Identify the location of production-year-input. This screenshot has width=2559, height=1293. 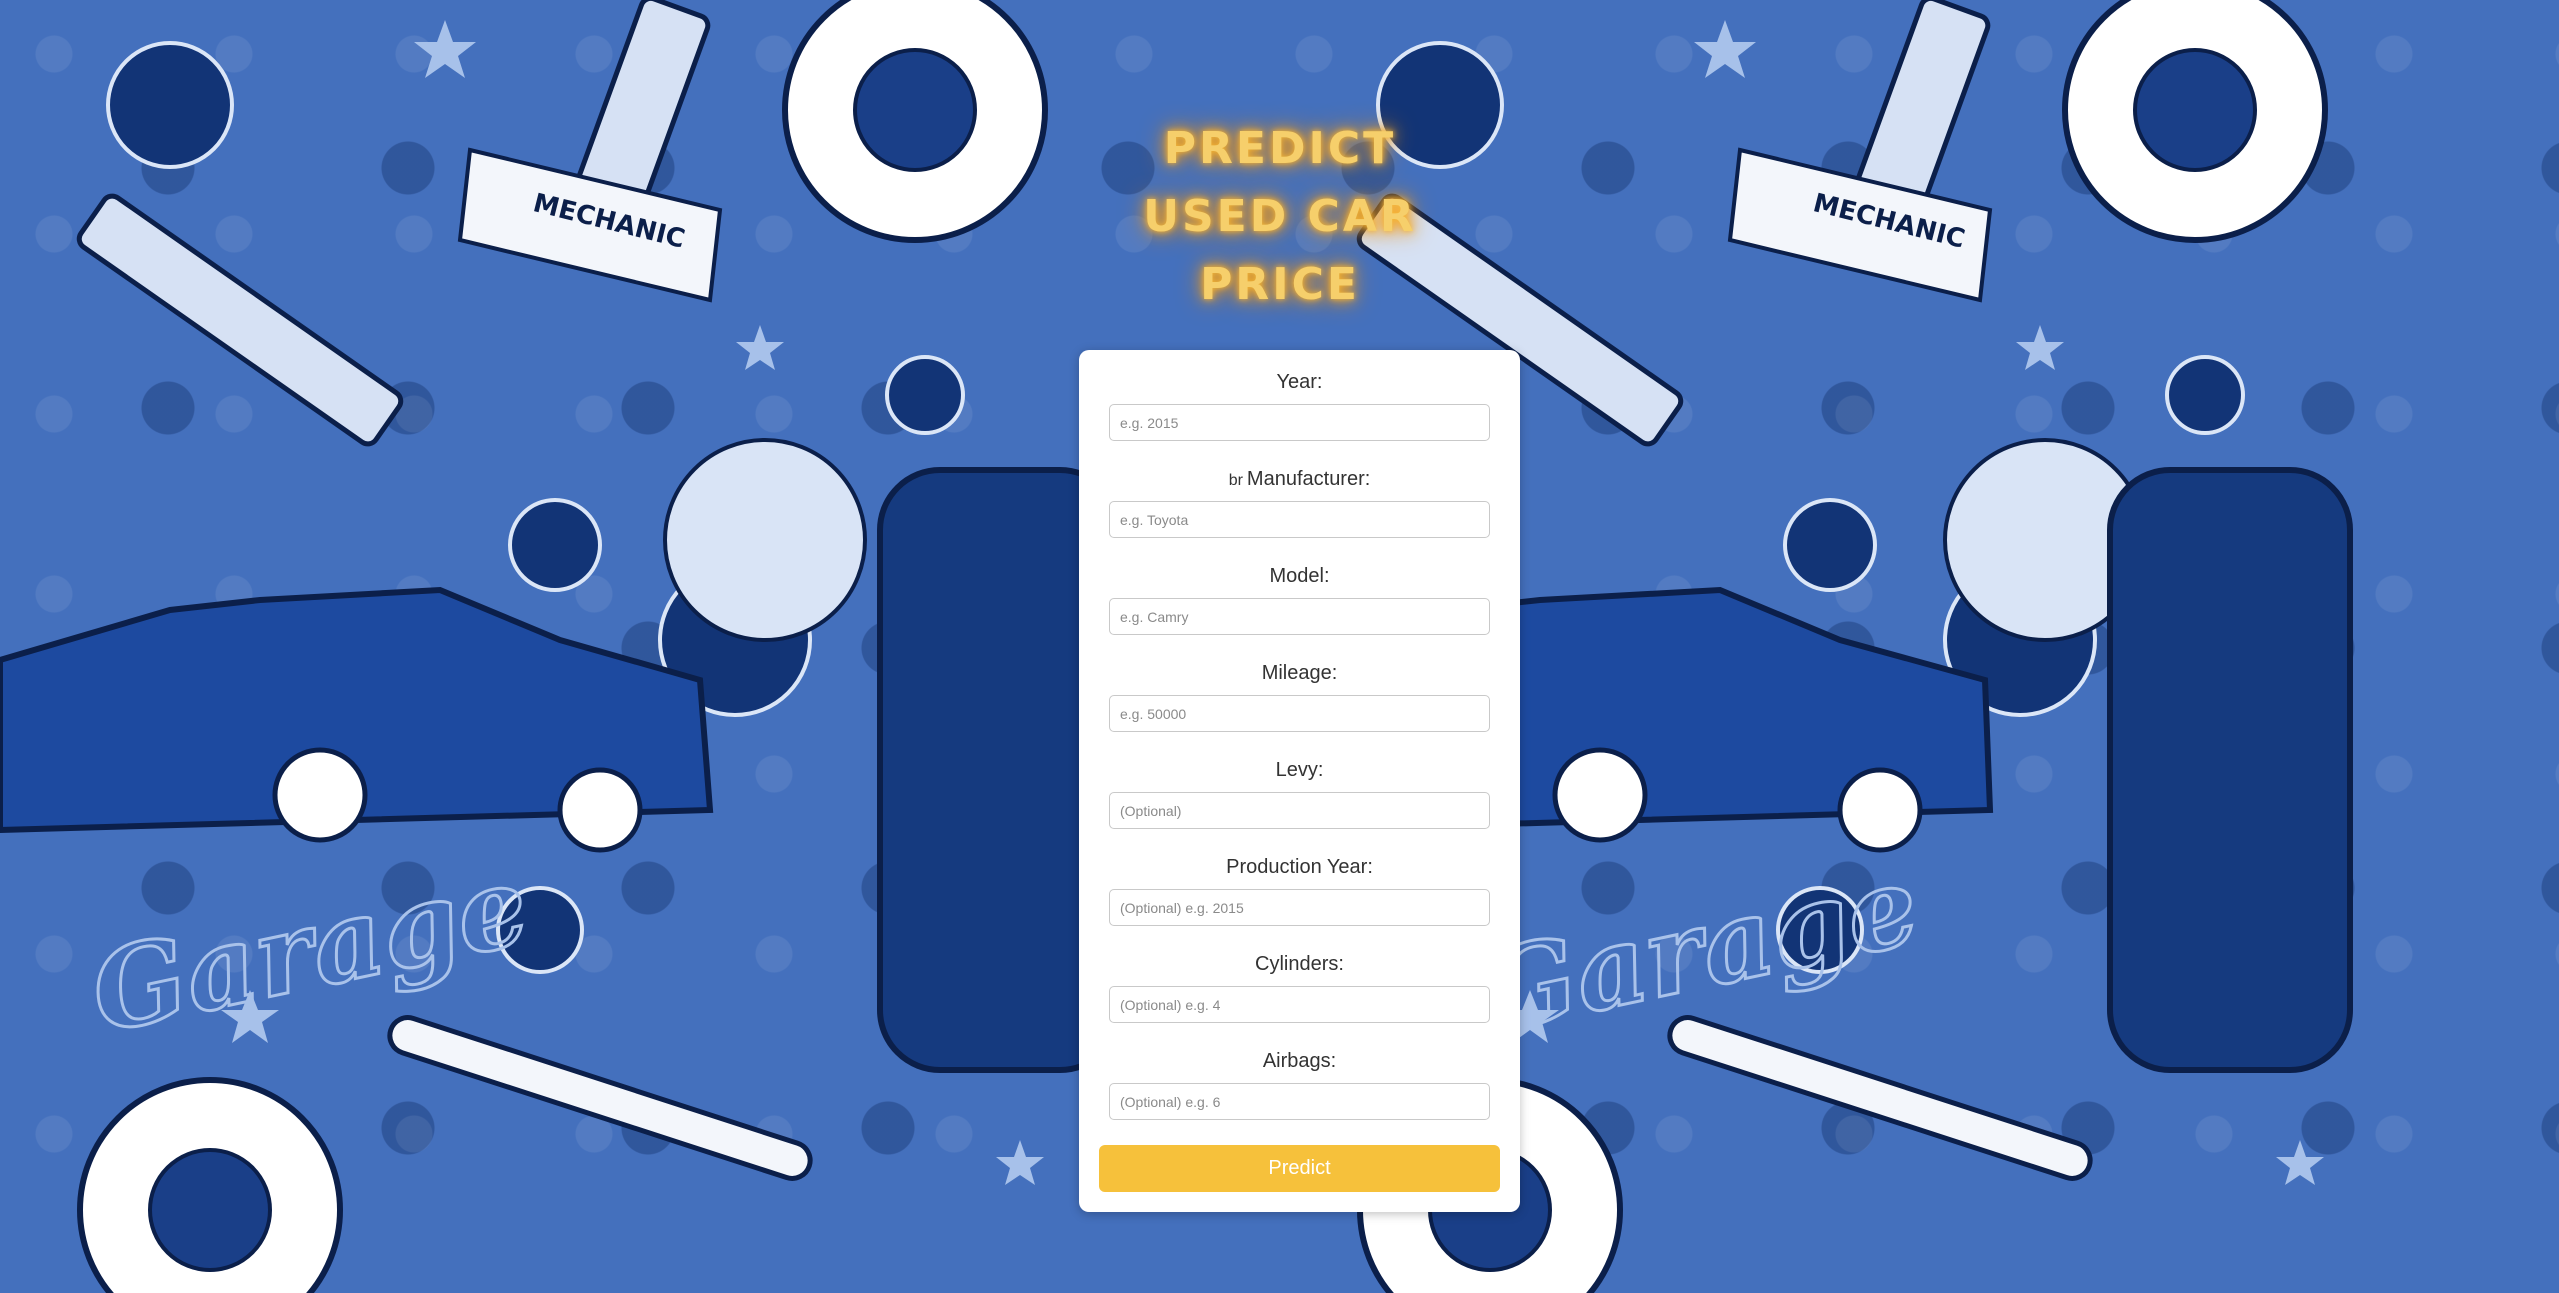
(1299, 907).